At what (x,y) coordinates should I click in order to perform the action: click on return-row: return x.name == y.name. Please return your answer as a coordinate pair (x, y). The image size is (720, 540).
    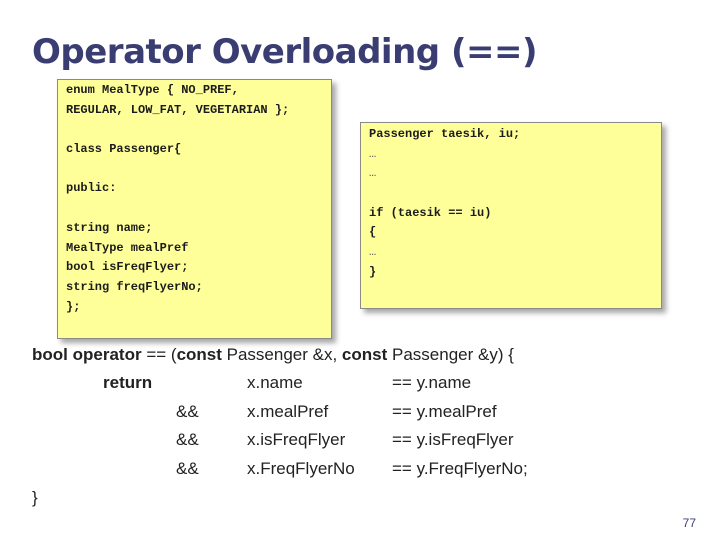
    Looking at the image, I should click on (362, 382).